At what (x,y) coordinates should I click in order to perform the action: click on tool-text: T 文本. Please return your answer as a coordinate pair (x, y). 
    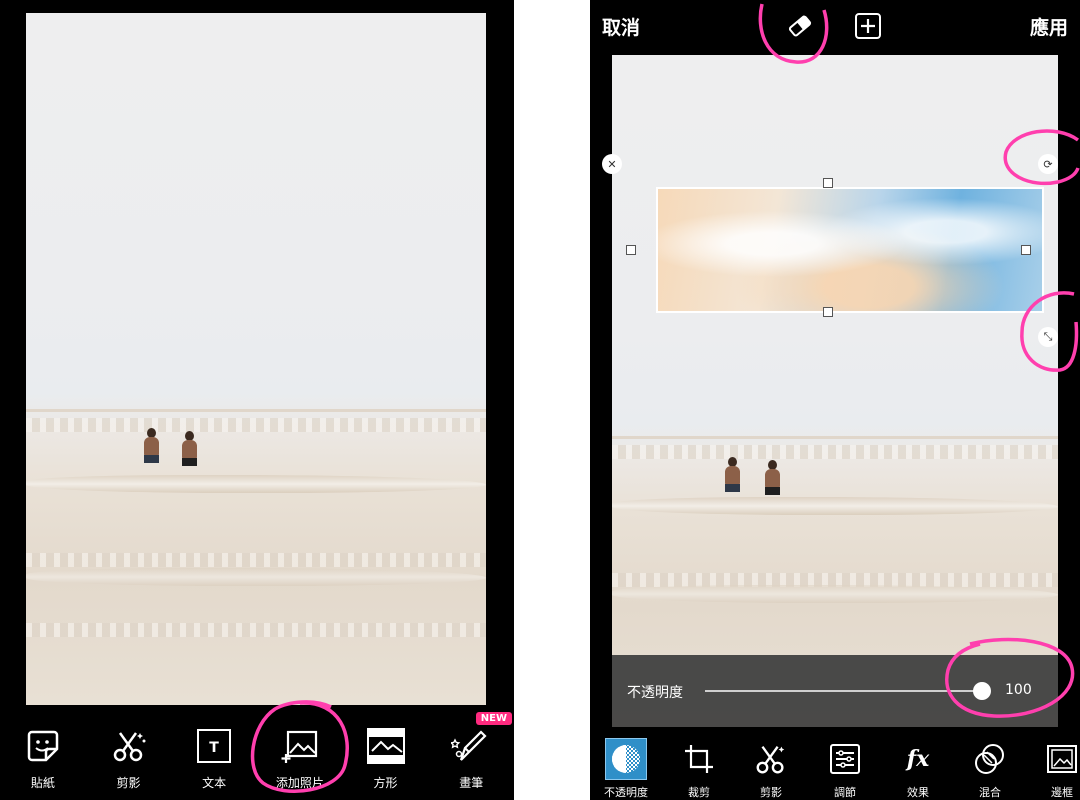
    Looking at the image, I should click on (214, 758).